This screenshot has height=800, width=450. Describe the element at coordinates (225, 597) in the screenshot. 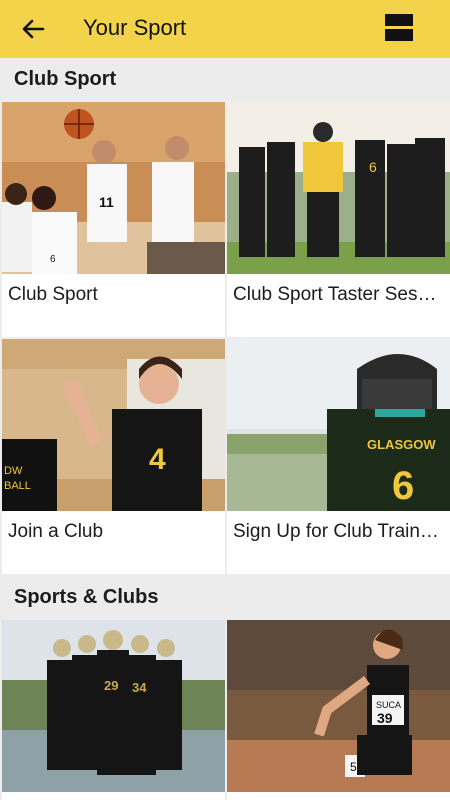

I see `section-header-sports-and-clubs: Sports & Clubs` at that location.